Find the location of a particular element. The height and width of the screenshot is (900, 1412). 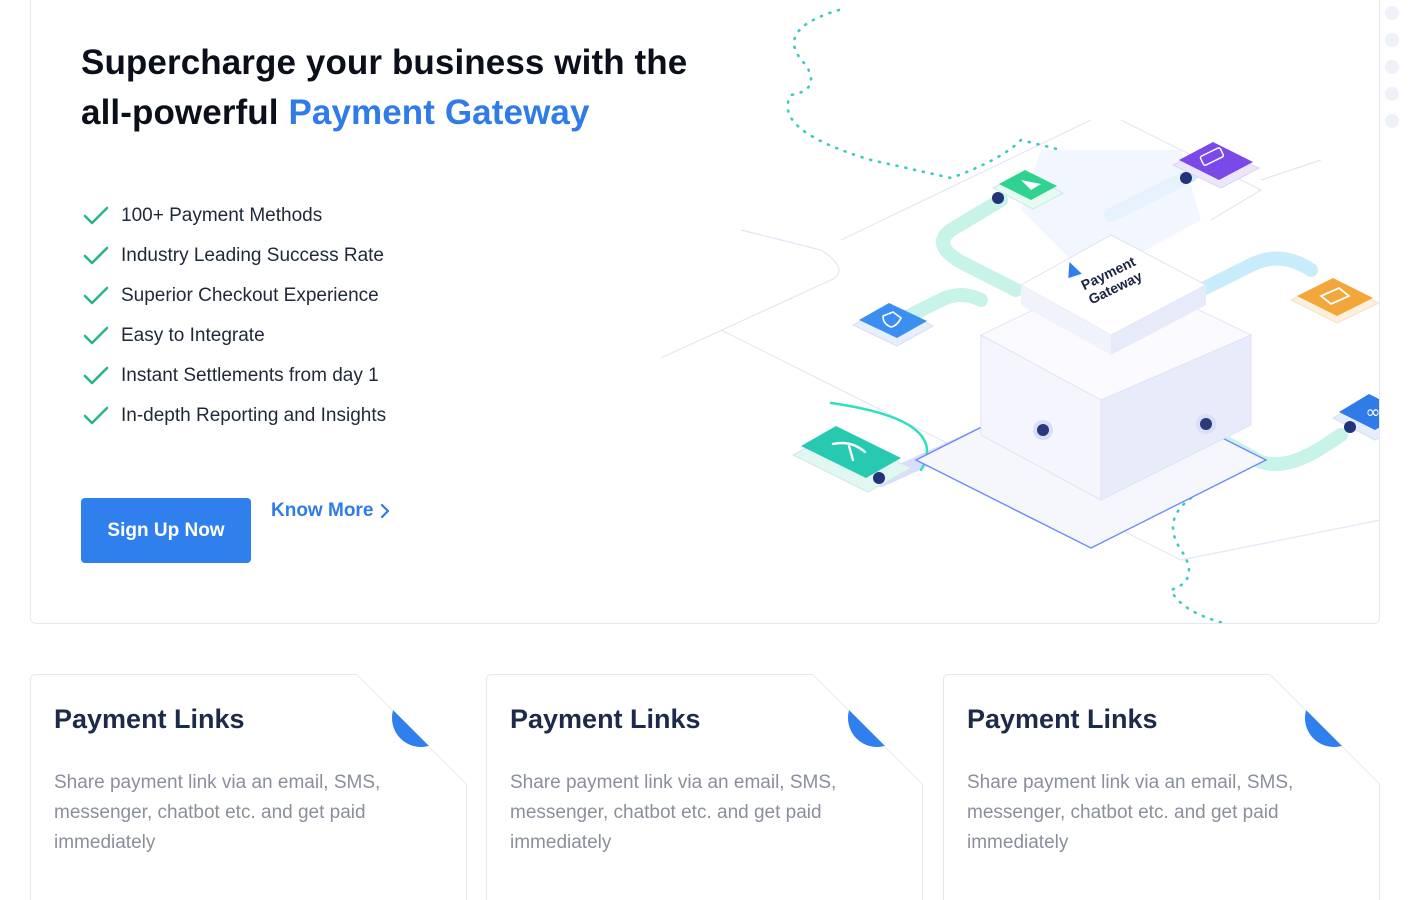

feature-item: In-depth Reporting and Insights is located at coordinates (234, 416).